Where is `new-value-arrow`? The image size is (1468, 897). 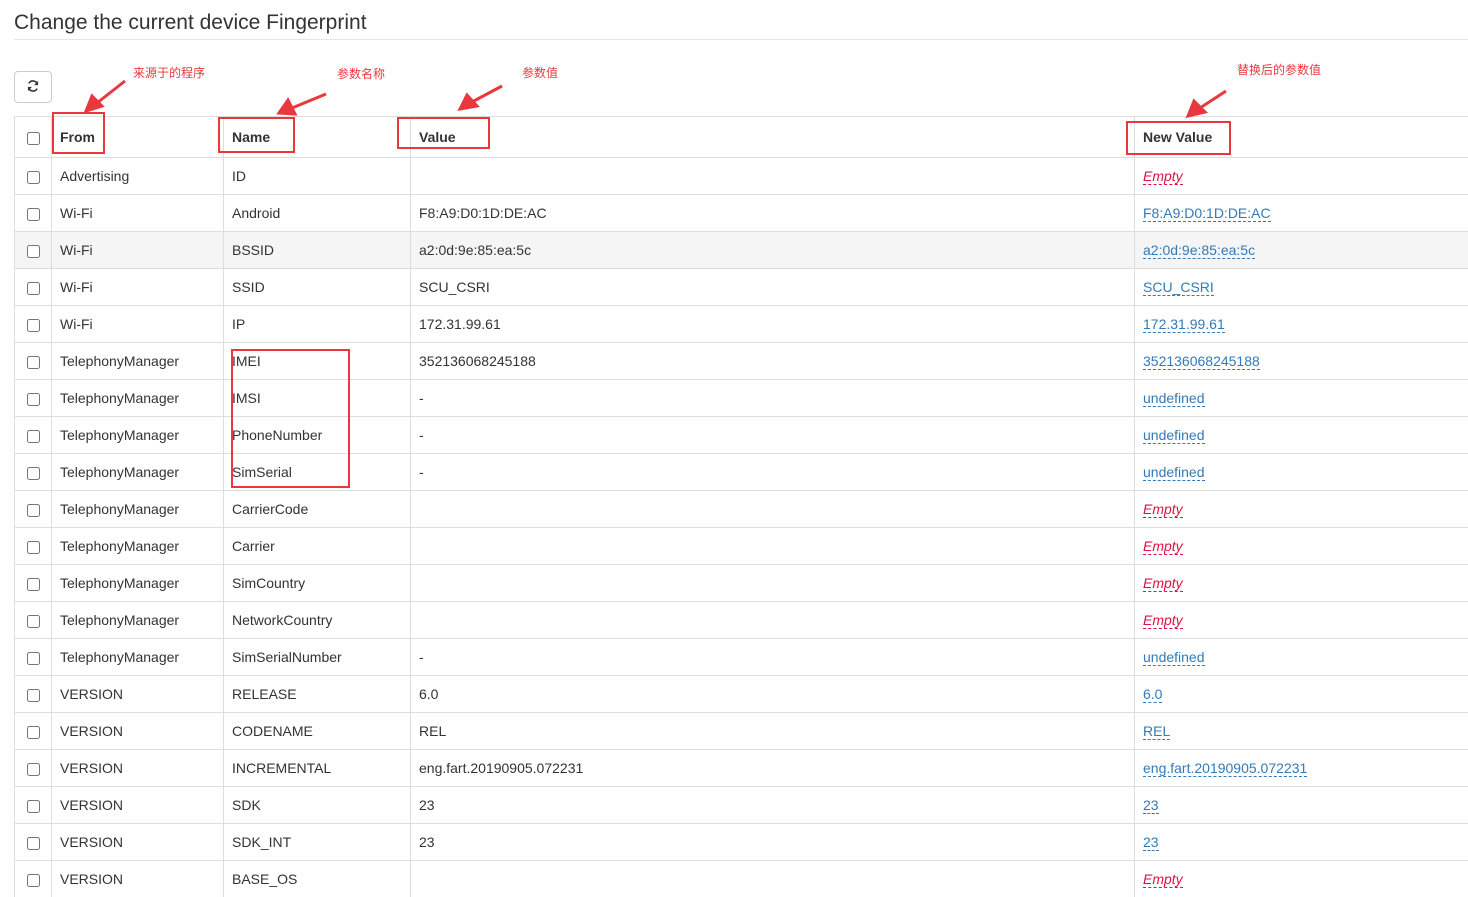
new-value-arrow is located at coordinates (1213, 99).